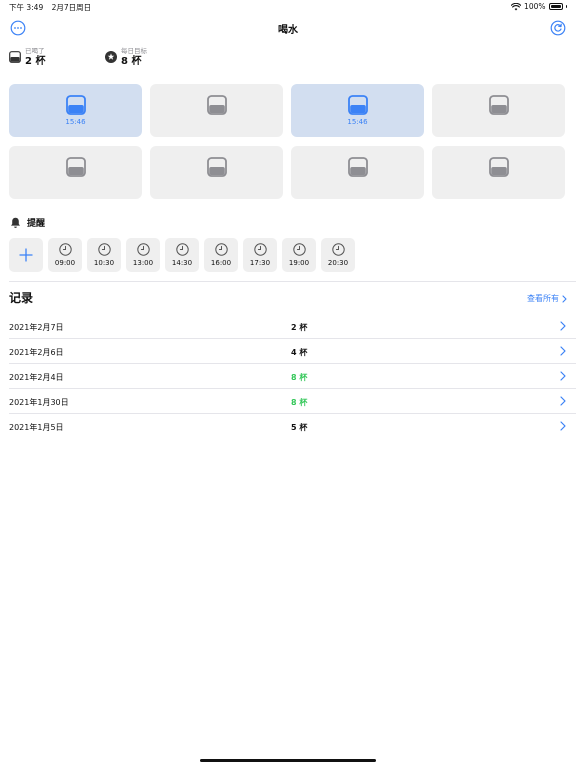 The height and width of the screenshot is (768, 576). What do you see at coordinates (288, 7) in the screenshot?
I see `status-bar: 下午 3:49 2月7日周日 100%` at bounding box center [288, 7].